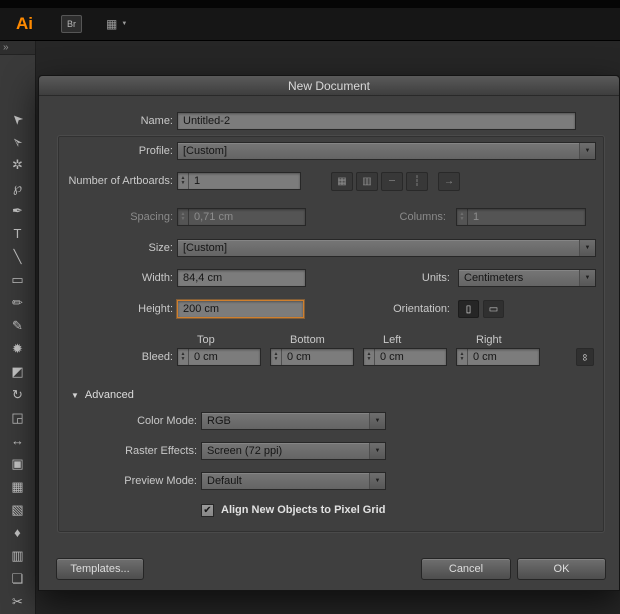 The width and height of the screenshot is (620, 614). What do you see at coordinates (205, 248) in the screenshot?
I see `size-value: [Custom]` at bounding box center [205, 248].